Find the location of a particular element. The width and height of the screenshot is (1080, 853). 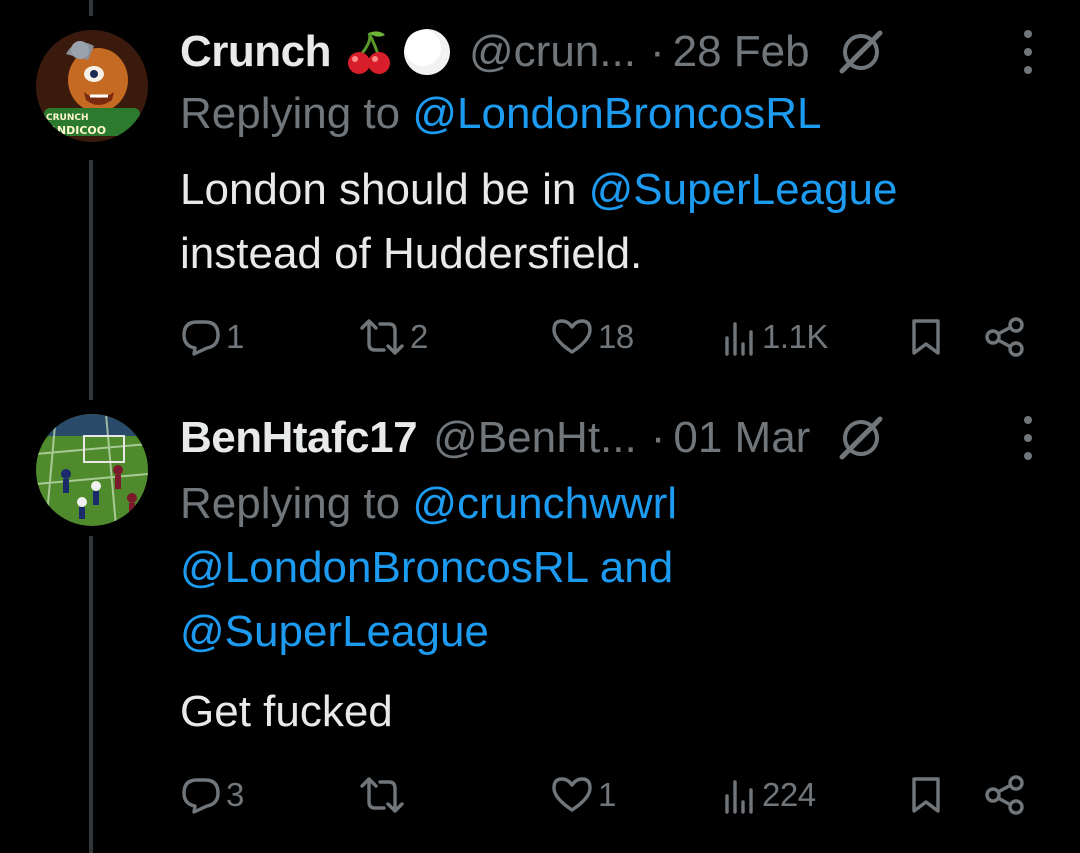

action-bar: 1 2 18 1.1K is located at coordinates (540, 337).